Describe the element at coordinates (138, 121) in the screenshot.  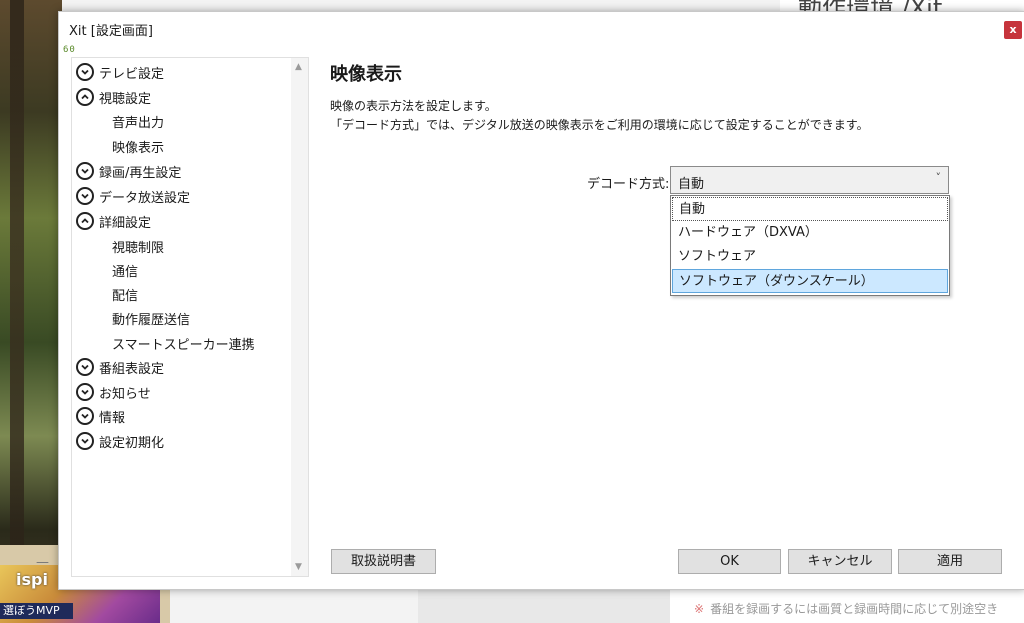
I see `nav-sub-audio-output: 音声出力` at that location.